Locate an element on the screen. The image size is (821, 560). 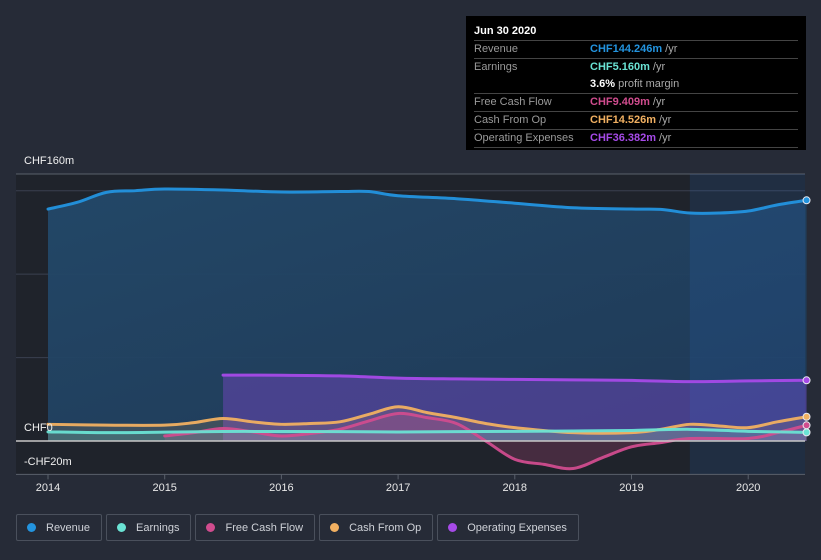
y-tick-label-0: CHF0 is located at coordinates (38, 428).